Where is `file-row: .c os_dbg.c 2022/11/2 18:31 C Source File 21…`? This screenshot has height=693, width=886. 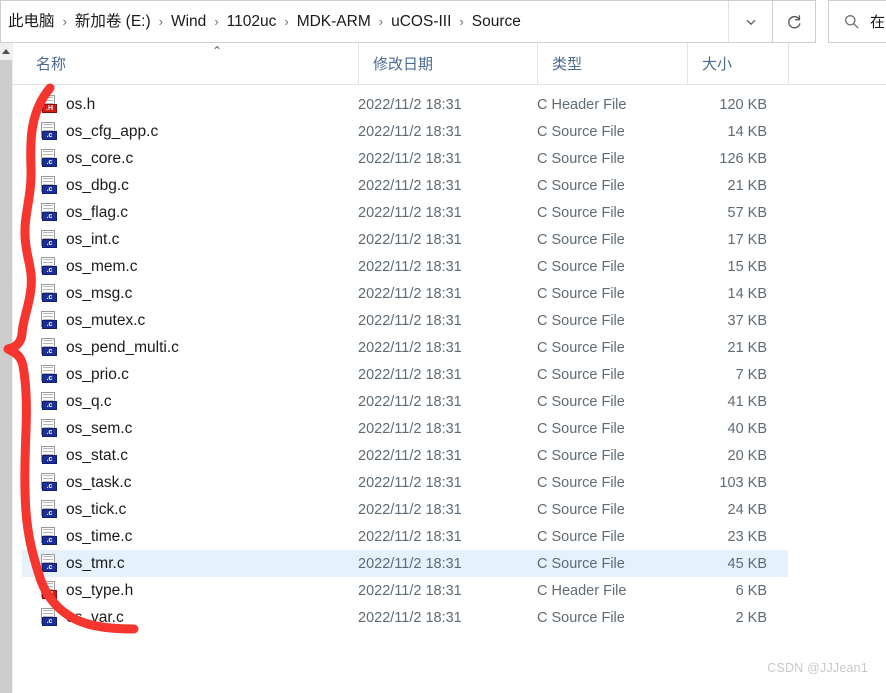
file-row: .c os_dbg.c 2022/11/2 18:31 C Source File 21… is located at coordinates (405, 185).